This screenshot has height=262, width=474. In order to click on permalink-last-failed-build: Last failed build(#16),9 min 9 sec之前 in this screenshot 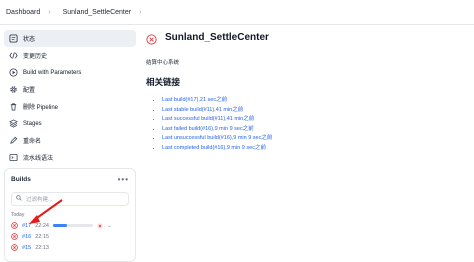, I will do `click(314, 130)`.